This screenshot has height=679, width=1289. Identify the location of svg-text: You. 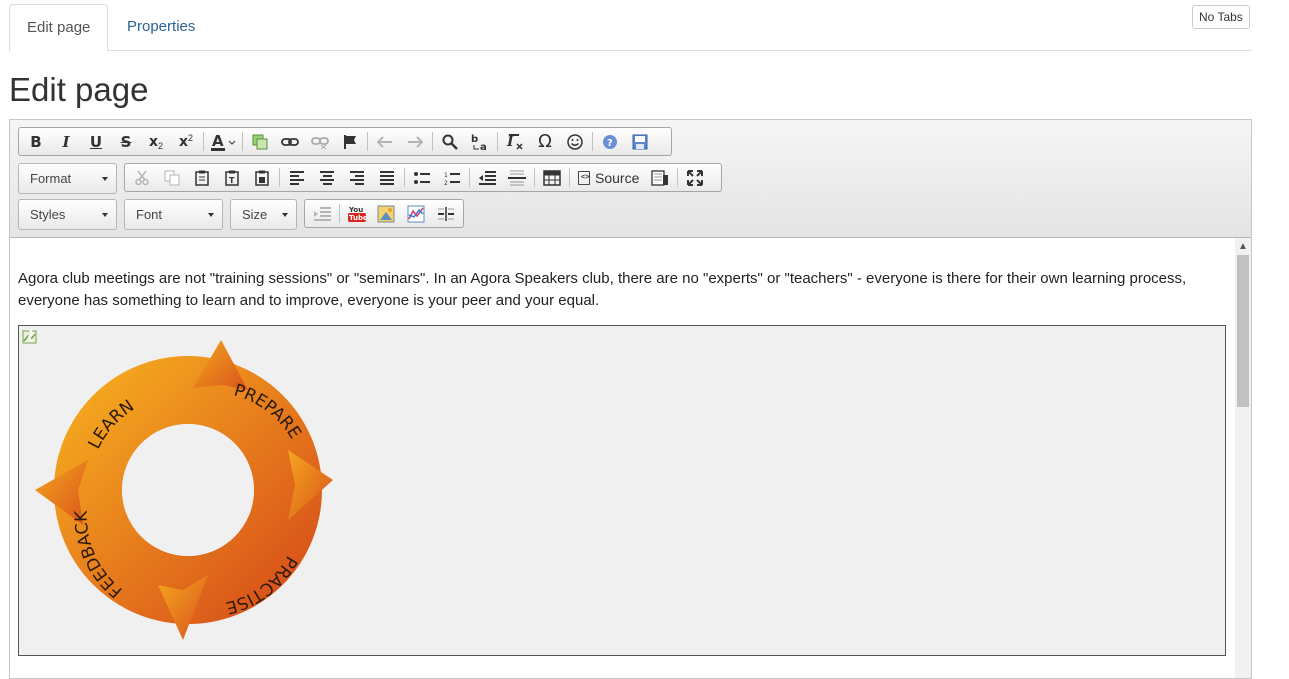
(355, 210).